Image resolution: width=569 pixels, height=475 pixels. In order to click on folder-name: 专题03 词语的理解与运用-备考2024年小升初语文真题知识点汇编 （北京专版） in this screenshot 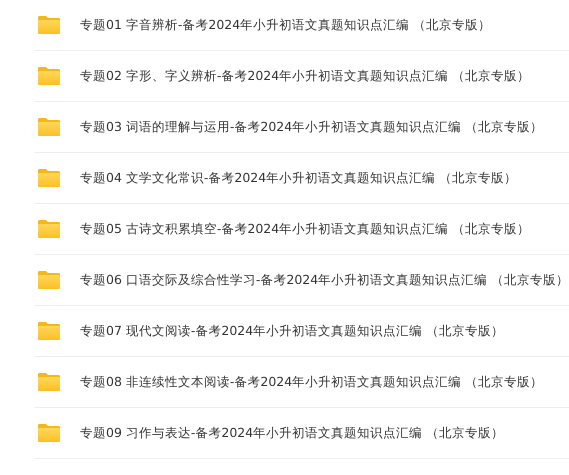, I will do `click(312, 127)`.